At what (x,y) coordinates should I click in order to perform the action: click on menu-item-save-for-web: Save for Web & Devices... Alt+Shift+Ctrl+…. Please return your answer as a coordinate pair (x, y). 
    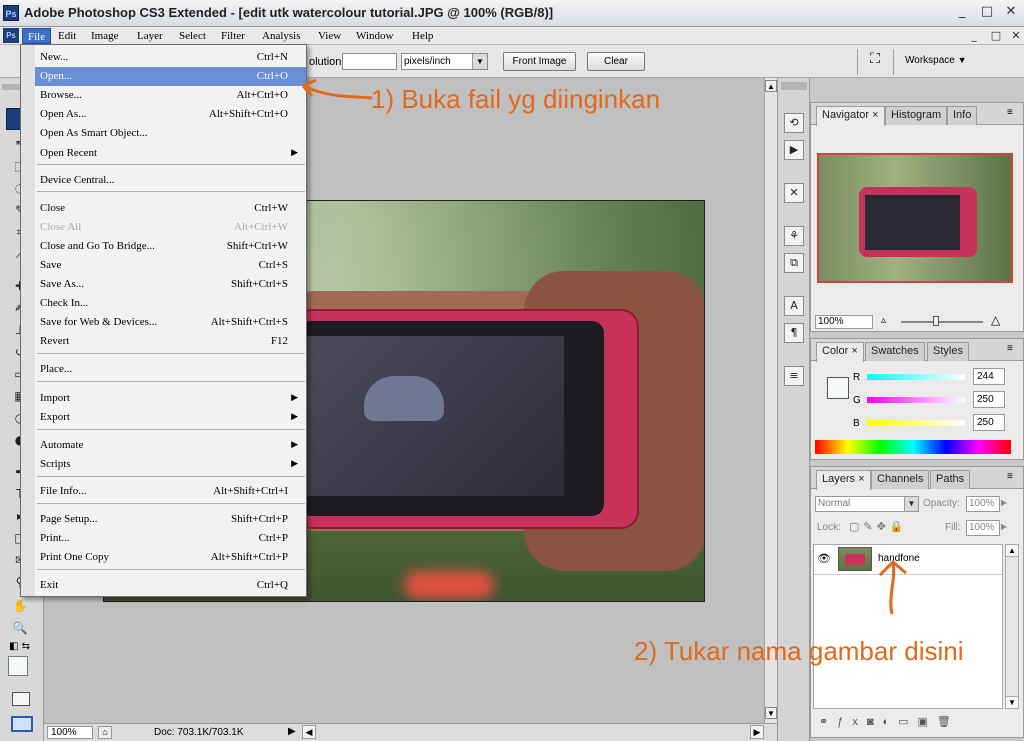
    Looking at the image, I should click on (170, 322).